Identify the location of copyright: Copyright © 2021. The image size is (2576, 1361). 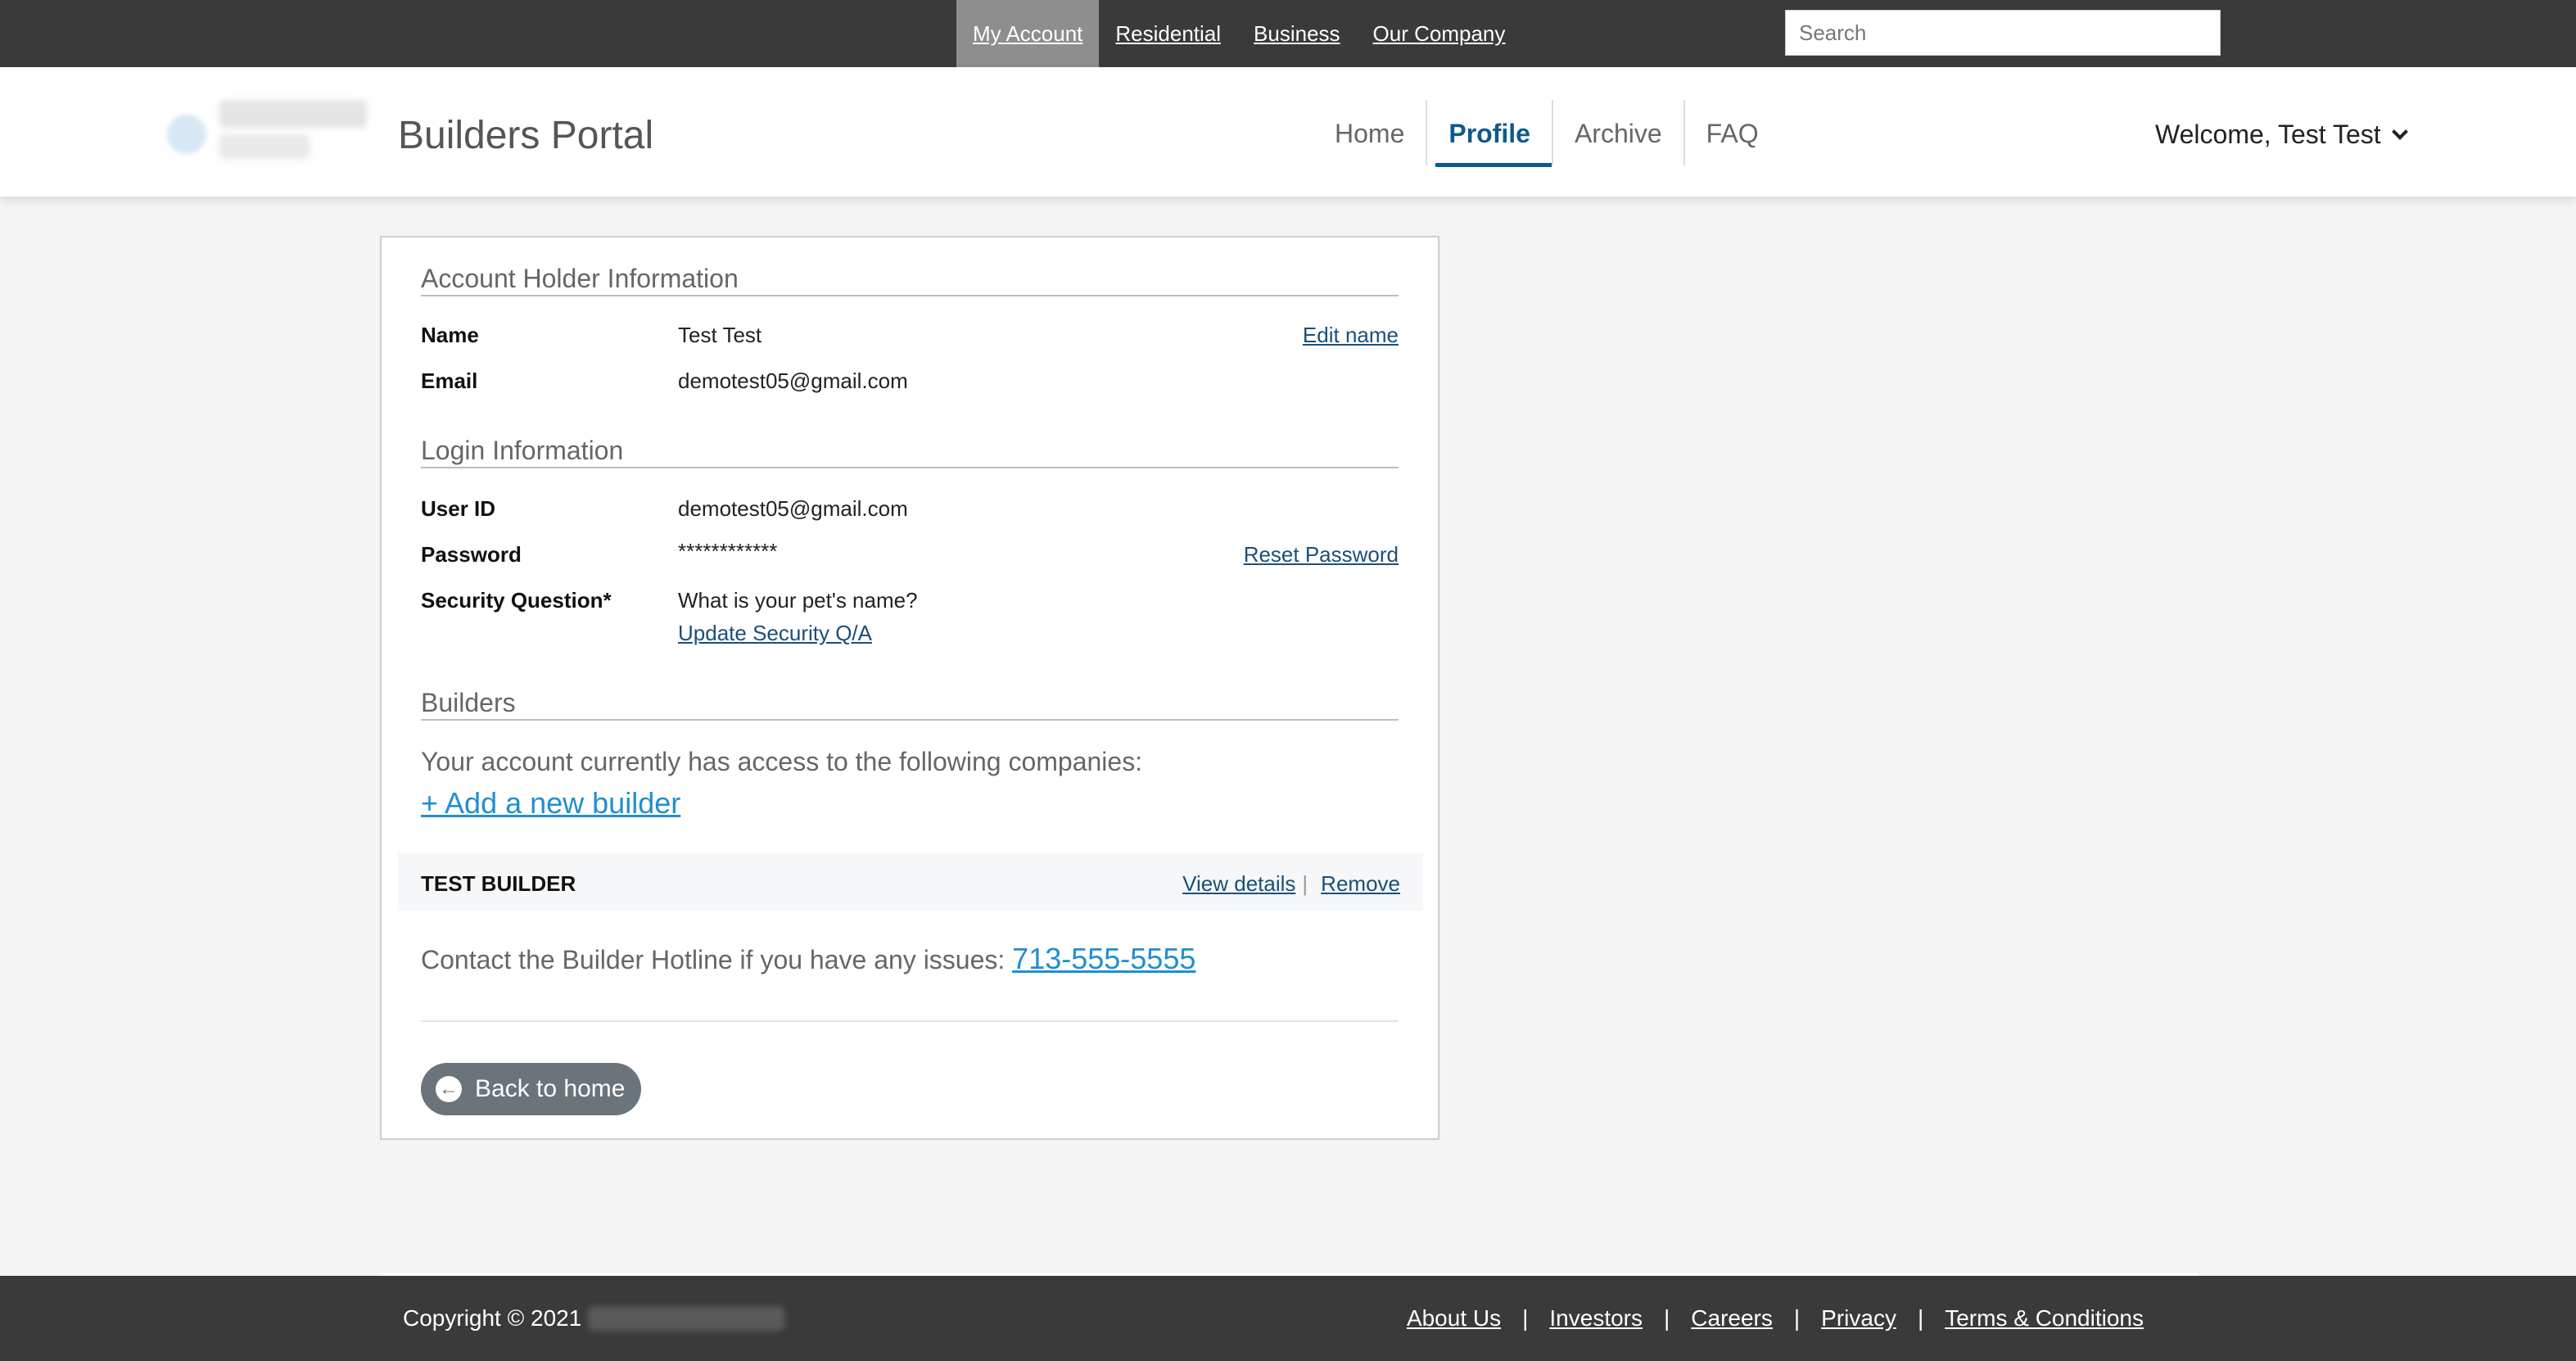
(594, 1318).